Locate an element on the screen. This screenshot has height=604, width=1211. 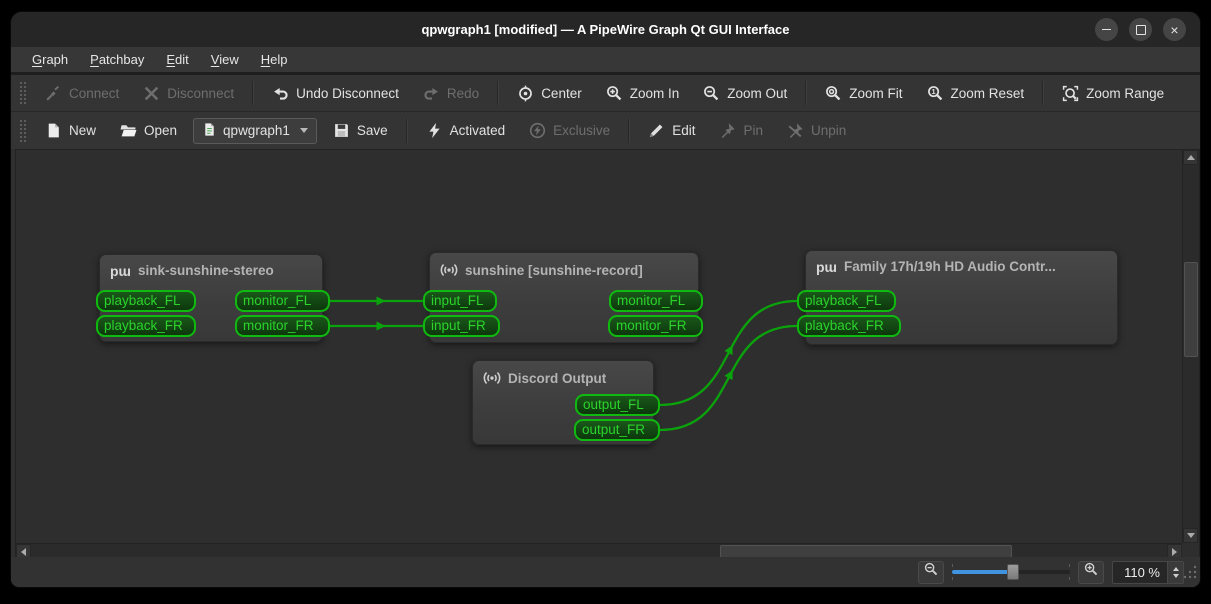
port-label: output_FL is located at coordinates (613, 404).